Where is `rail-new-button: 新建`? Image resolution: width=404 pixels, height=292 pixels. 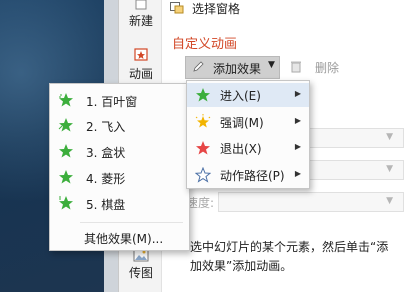
rail-new-button: 新建 is located at coordinates (141, 14).